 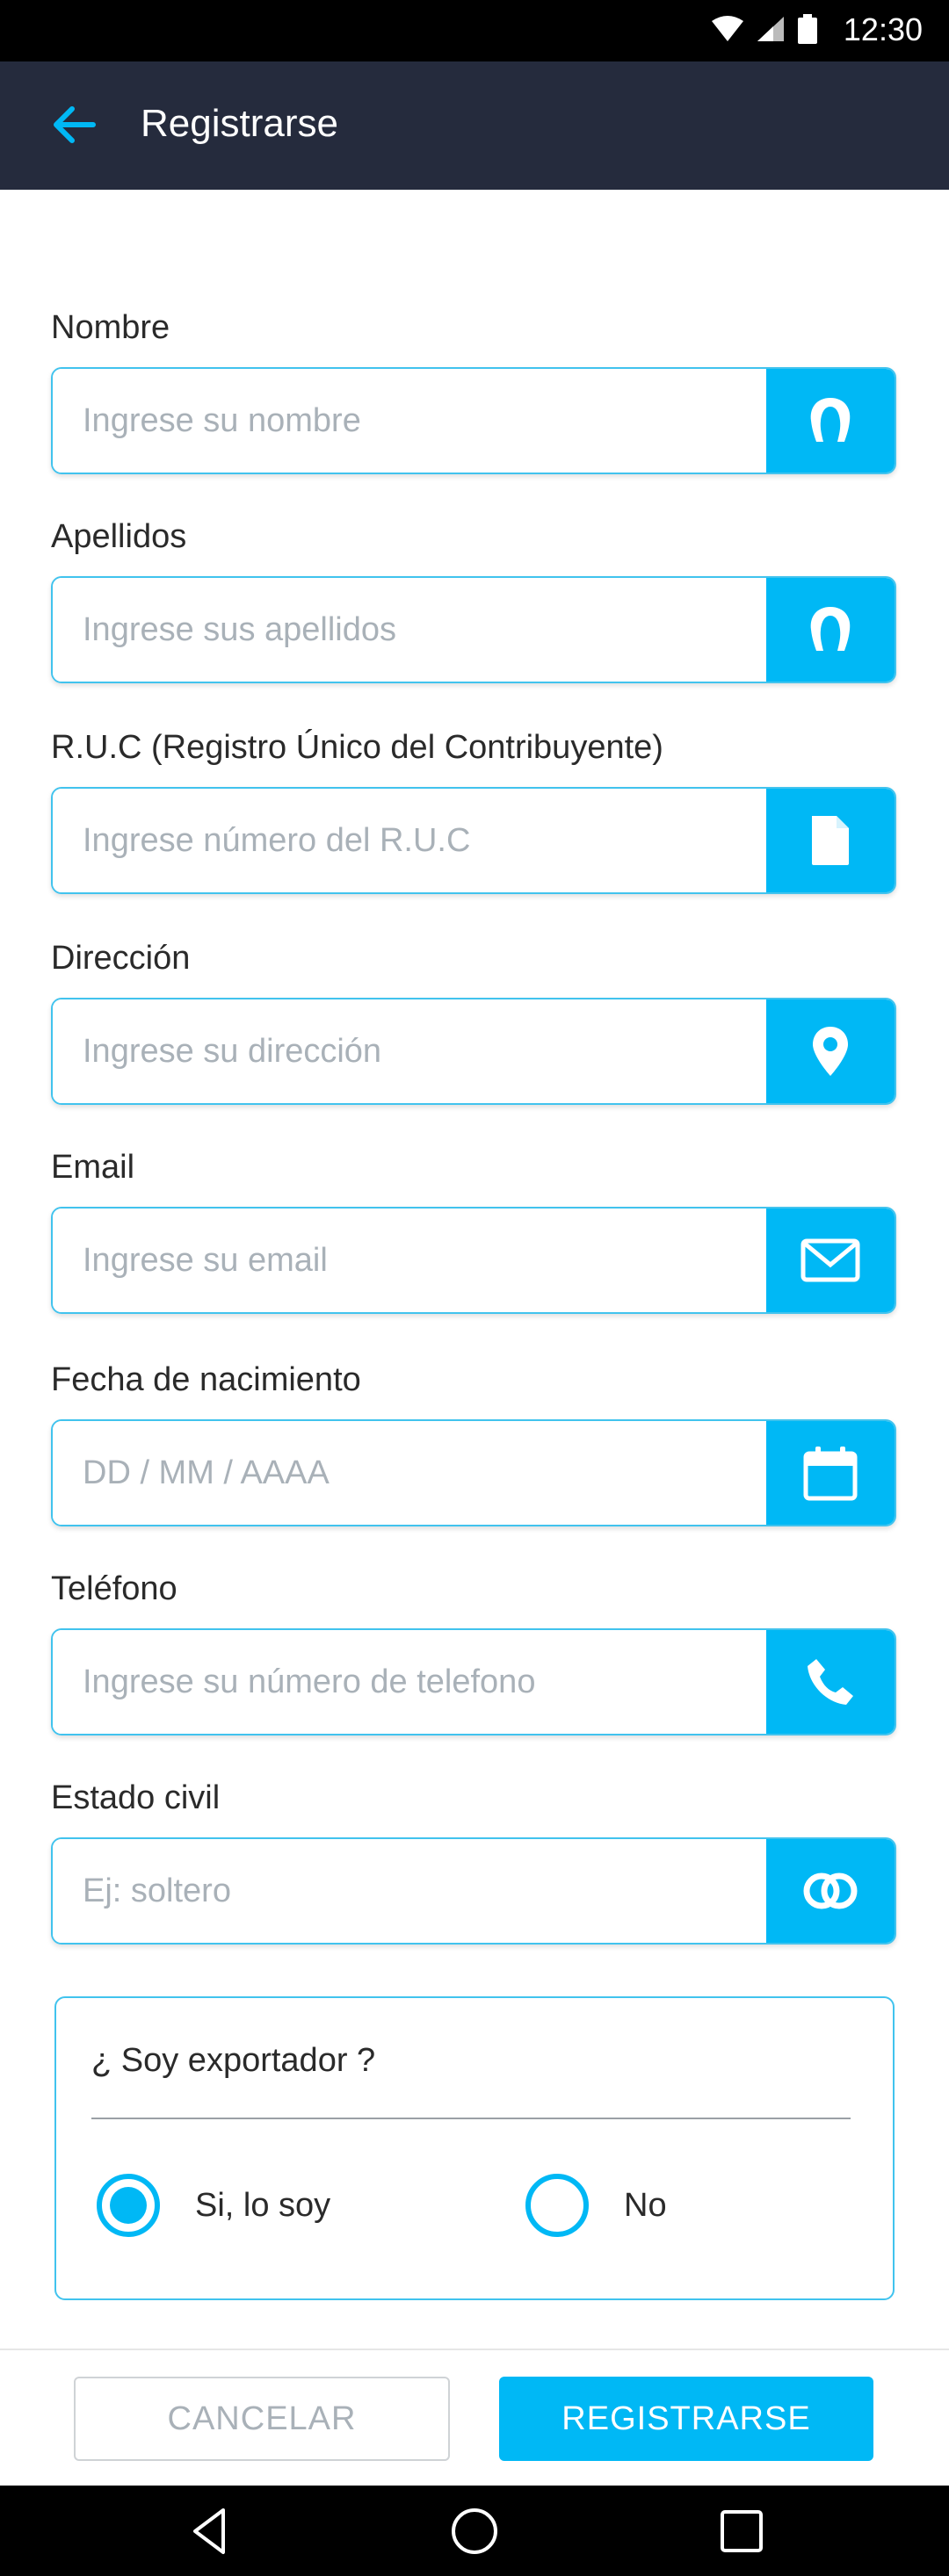 What do you see at coordinates (110, 327) in the screenshot?
I see `field-label: Nombre` at bounding box center [110, 327].